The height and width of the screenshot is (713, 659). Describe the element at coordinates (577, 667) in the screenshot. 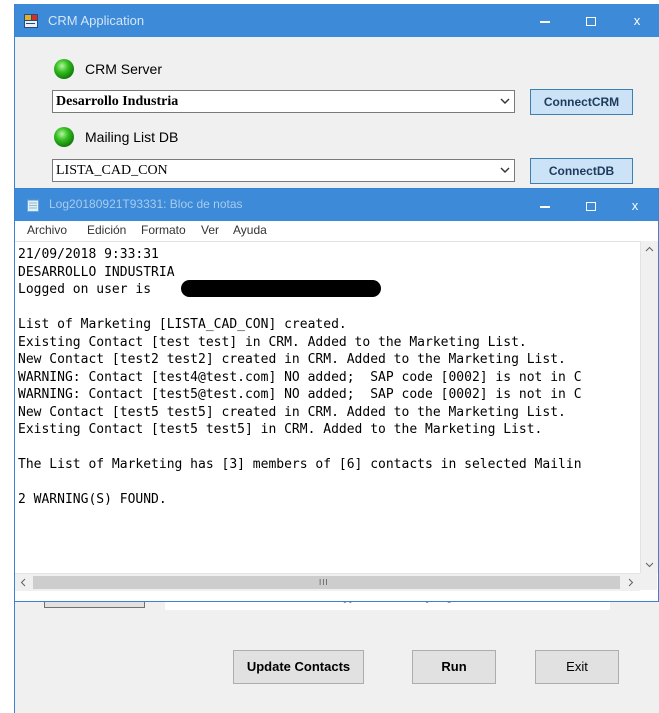

I see `exit-button: Exit` at that location.